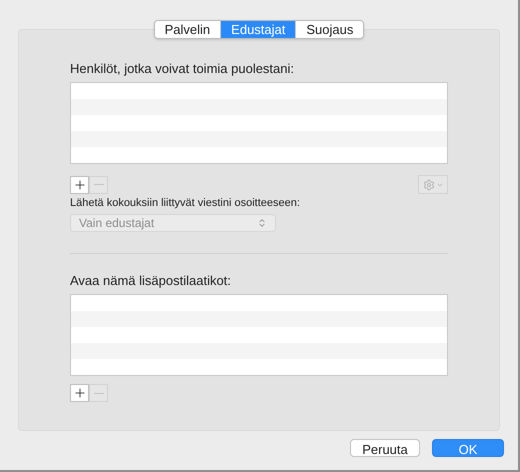  Describe the element at coordinates (262, 223) in the screenshot. I see `updown-icon` at that location.